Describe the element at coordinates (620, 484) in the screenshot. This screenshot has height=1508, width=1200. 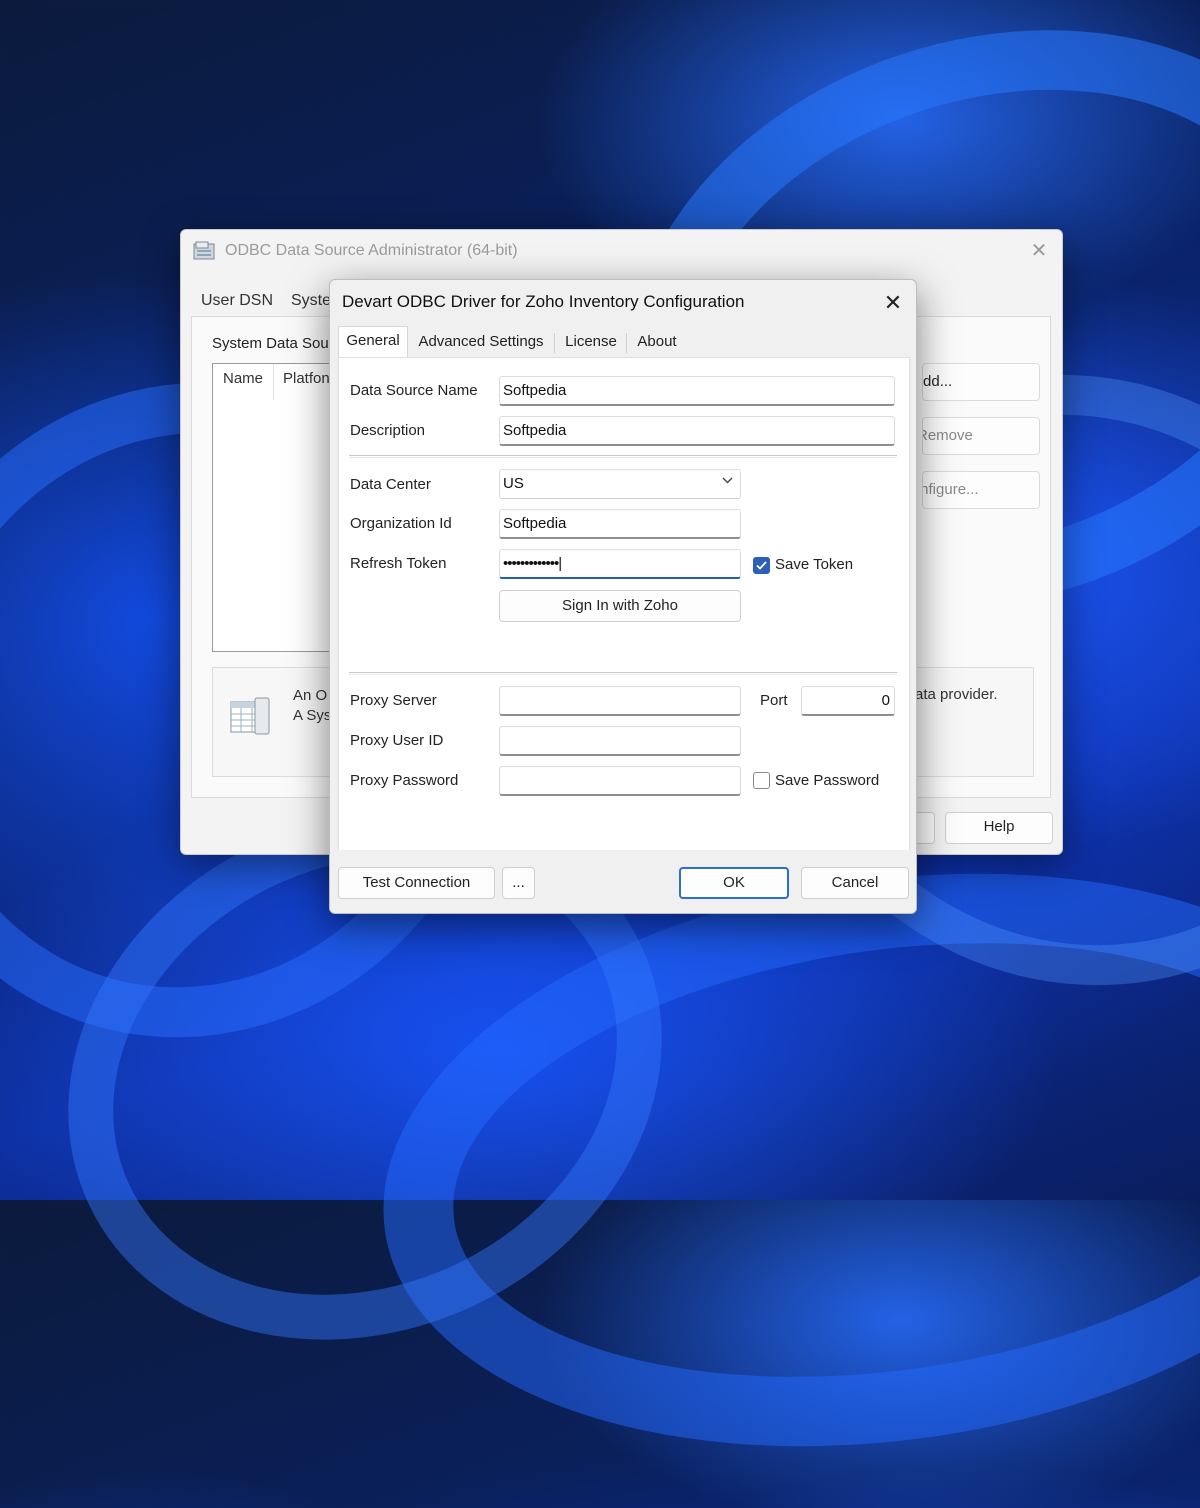
I see `data-center-select: US` at that location.